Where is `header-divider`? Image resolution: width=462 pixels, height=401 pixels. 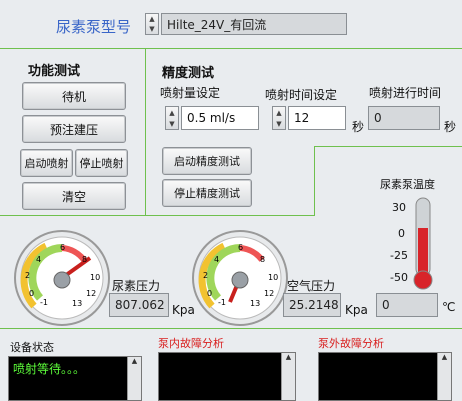
header-divider is located at coordinates (231, 48).